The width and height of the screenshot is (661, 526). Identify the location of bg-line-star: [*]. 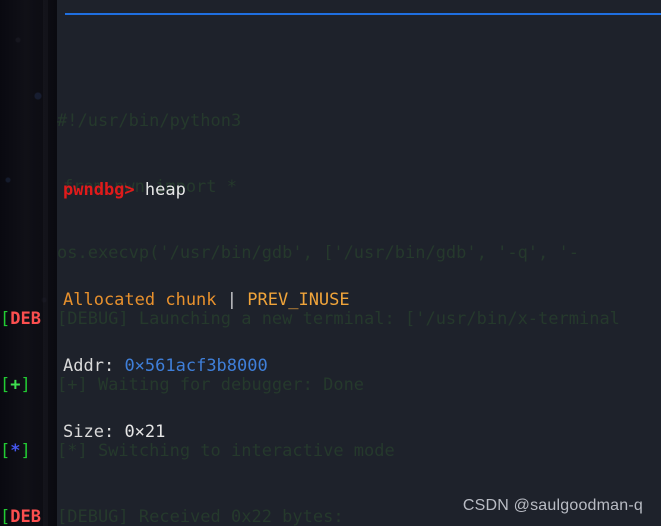
(15, 451).